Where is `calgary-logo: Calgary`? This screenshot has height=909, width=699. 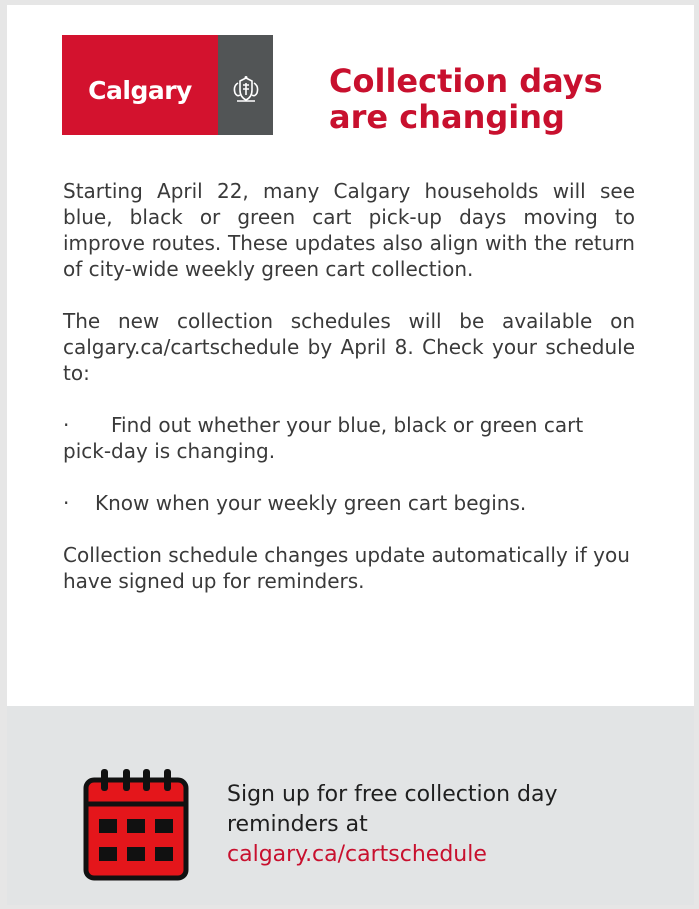
calgary-logo: Calgary is located at coordinates (167, 85).